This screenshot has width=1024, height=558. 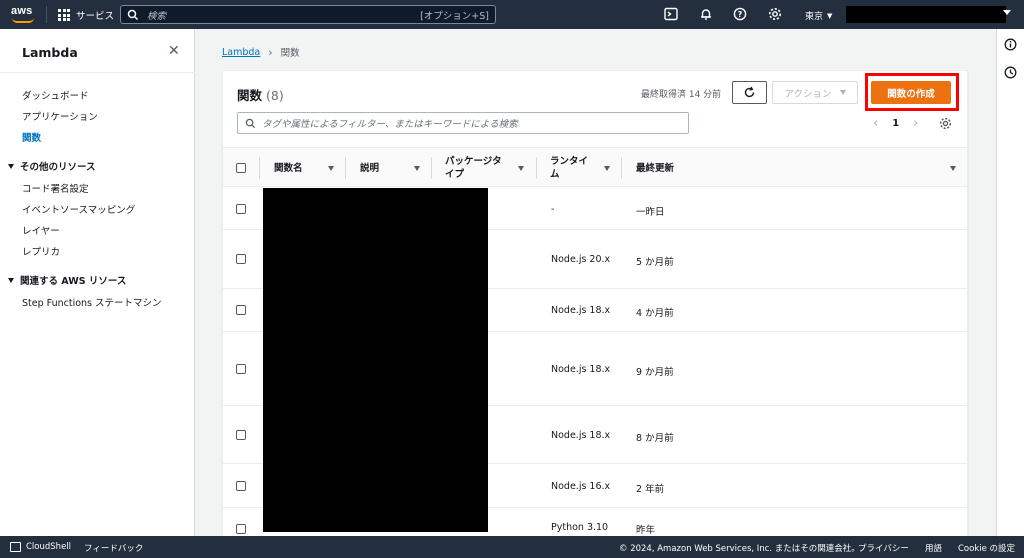 What do you see at coordinates (48, 547) in the screenshot?
I see `cloudshell-link: CloudShell` at bounding box center [48, 547].